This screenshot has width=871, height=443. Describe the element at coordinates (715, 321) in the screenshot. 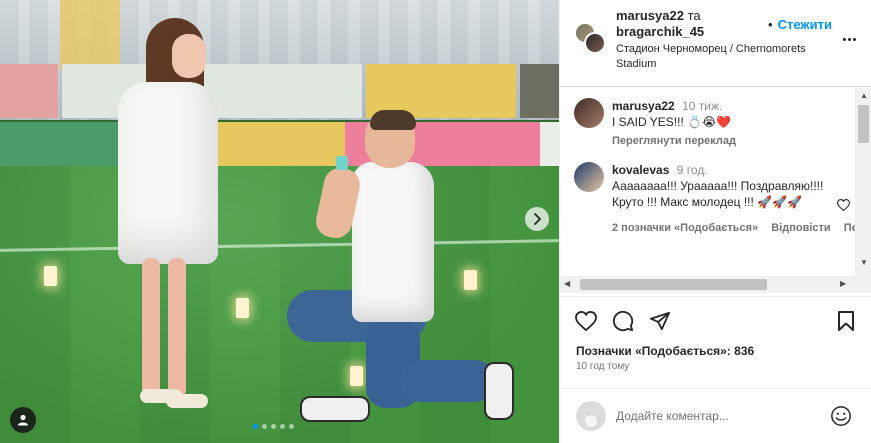

I see `post-actions` at that location.